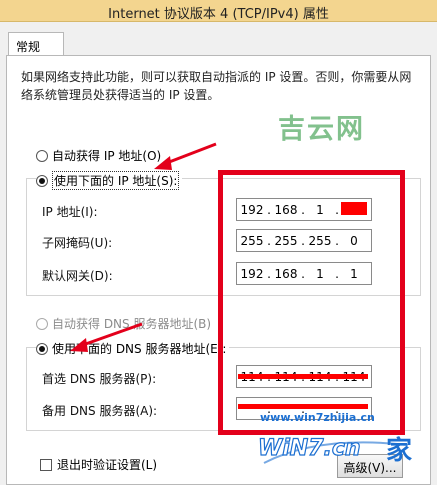  What do you see at coordinates (42, 180) in the screenshot?
I see `radio-manual-ip-circle` at bounding box center [42, 180].